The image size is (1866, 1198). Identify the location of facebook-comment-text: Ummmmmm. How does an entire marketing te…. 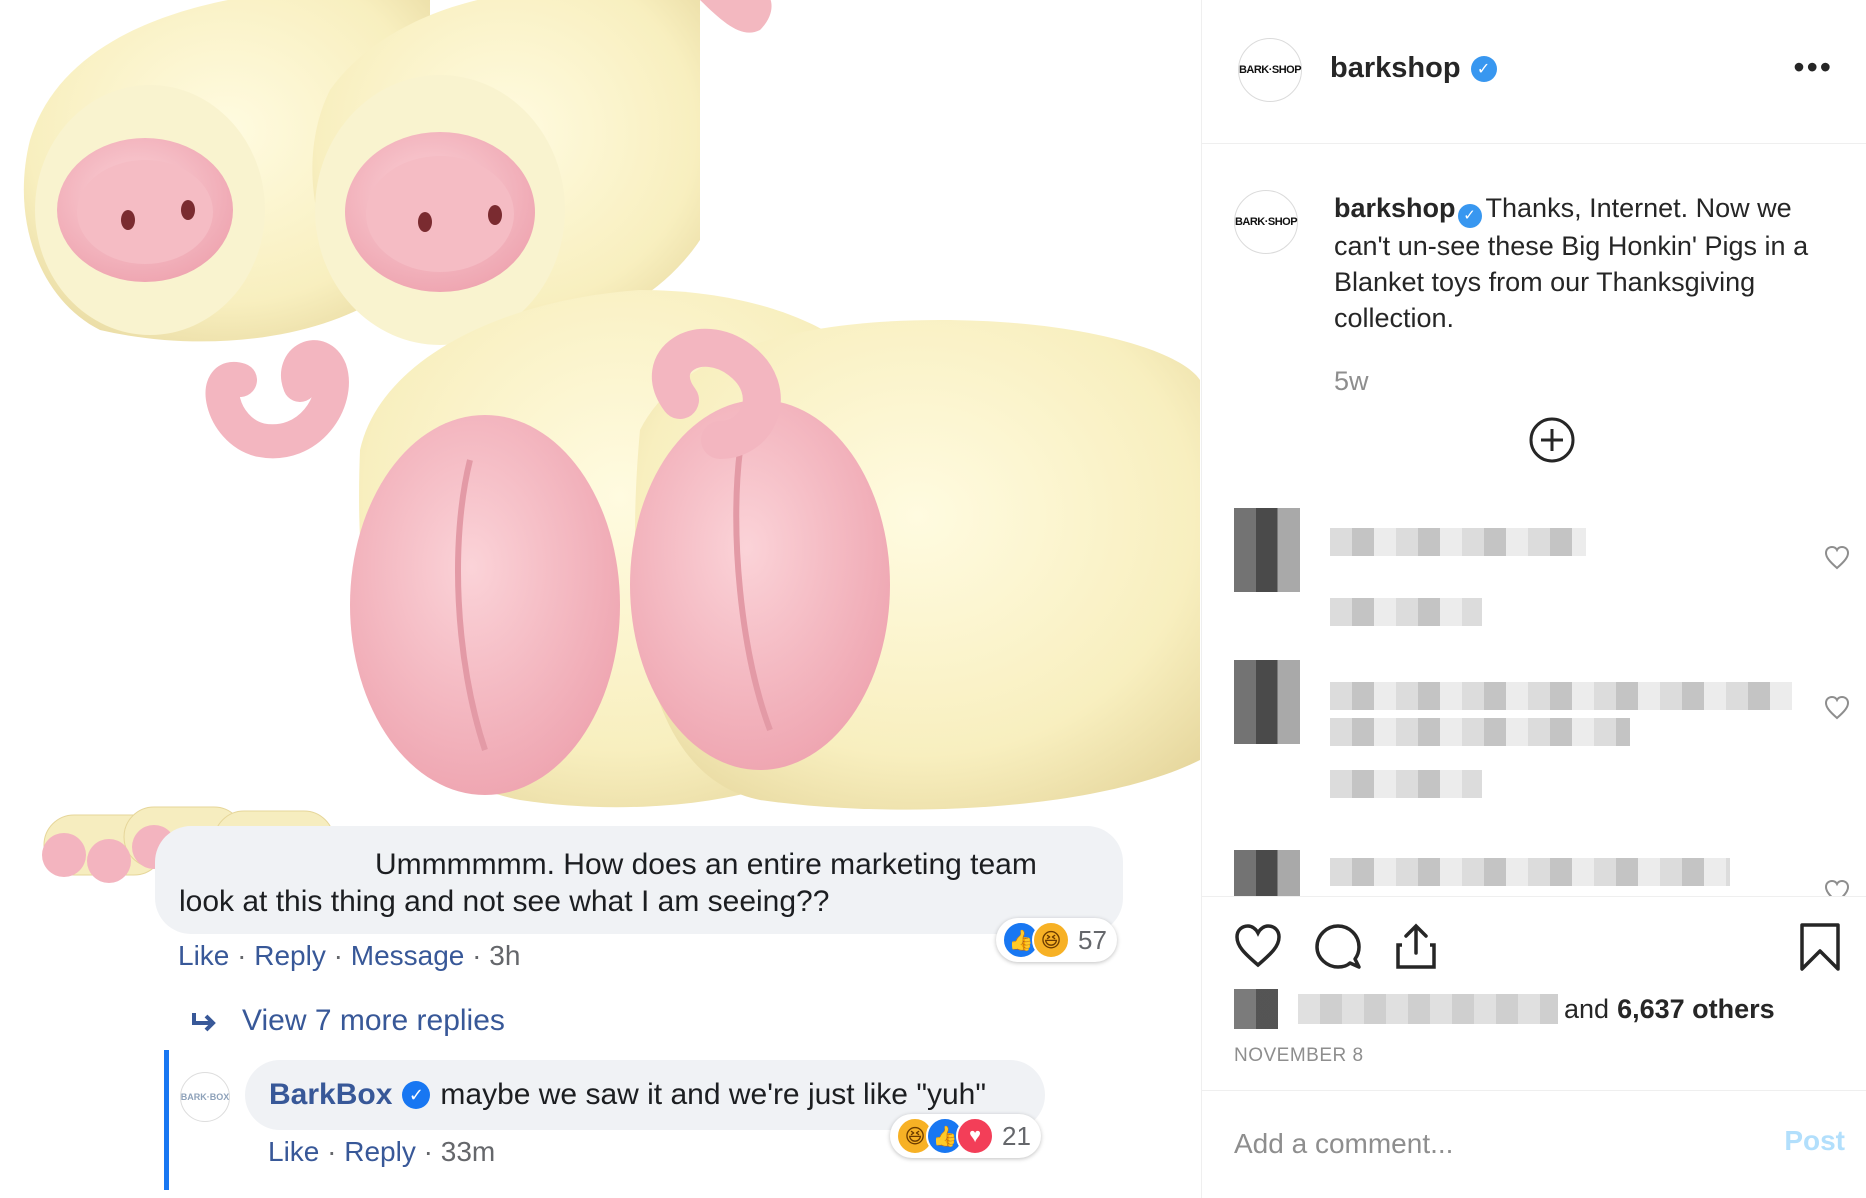
(608, 883).